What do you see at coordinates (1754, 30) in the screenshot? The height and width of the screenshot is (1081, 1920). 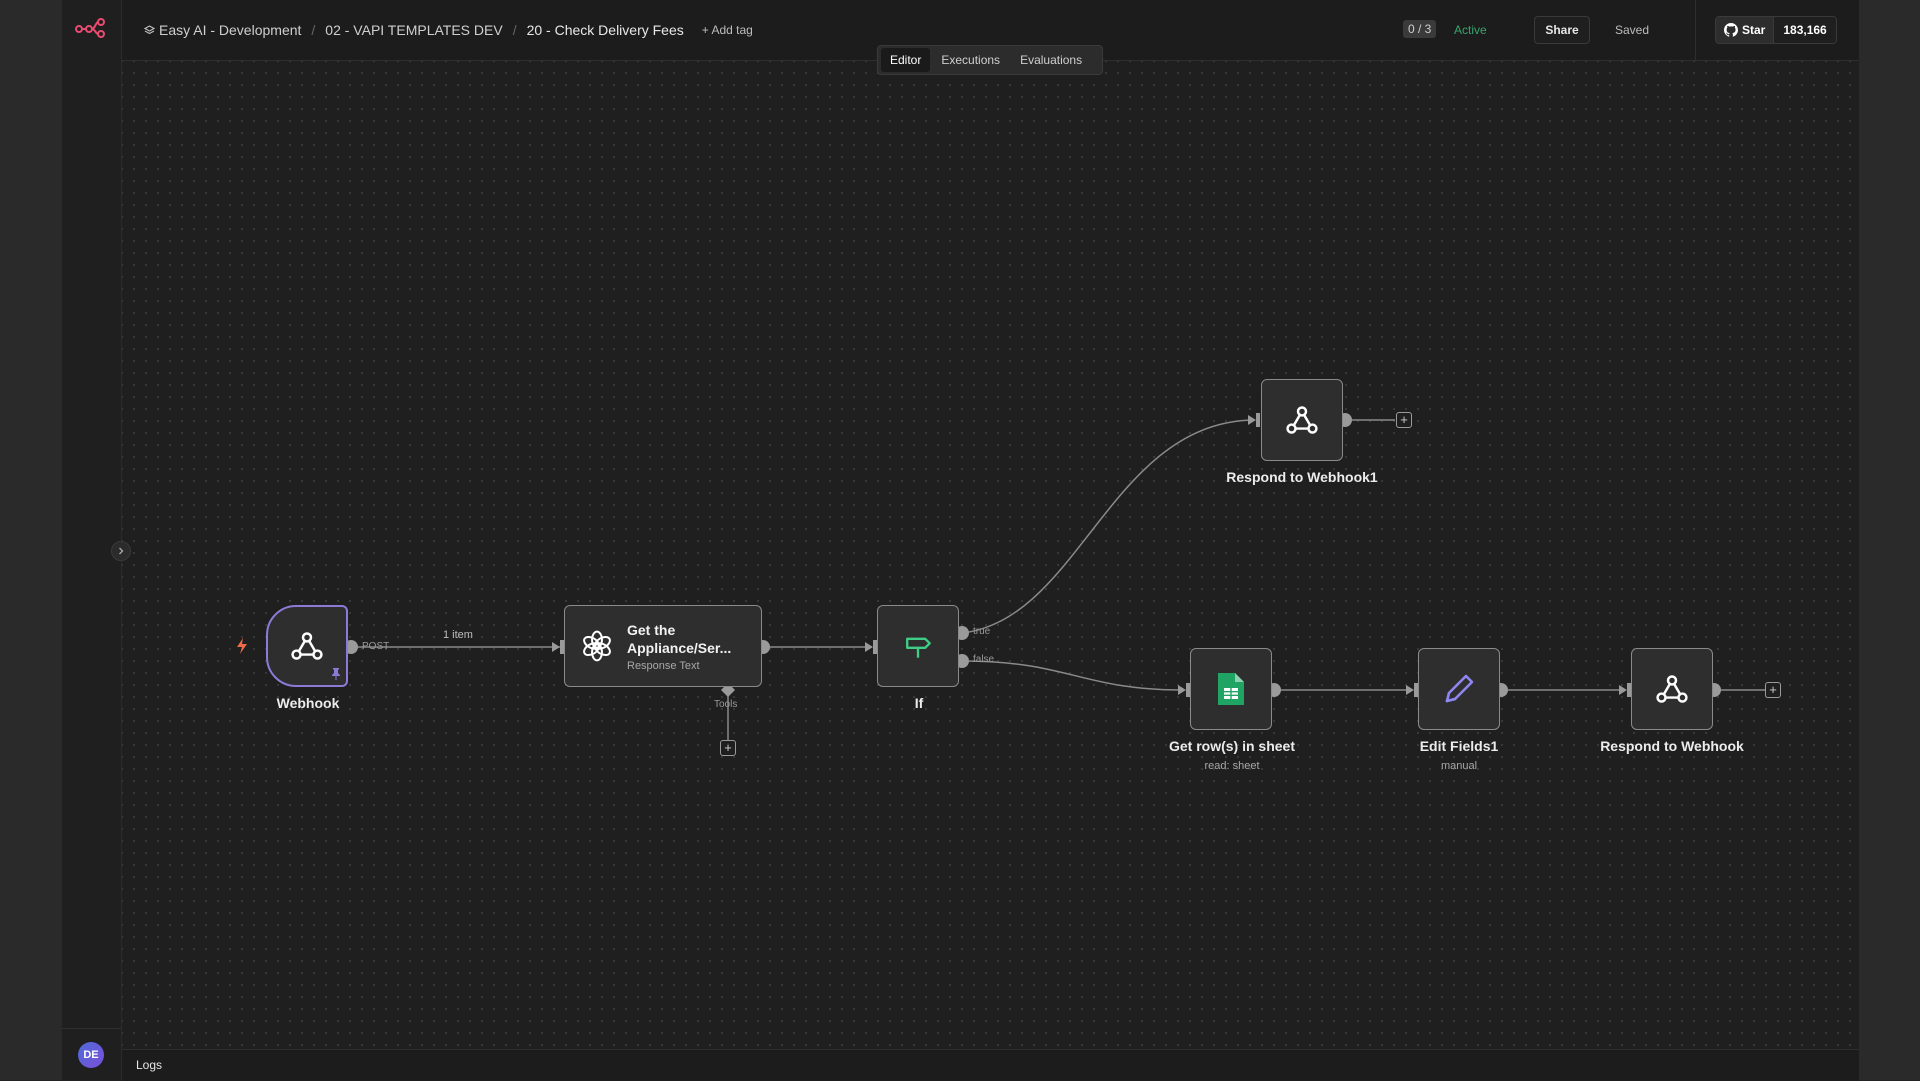 I see `github-star-label: Star` at bounding box center [1754, 30].